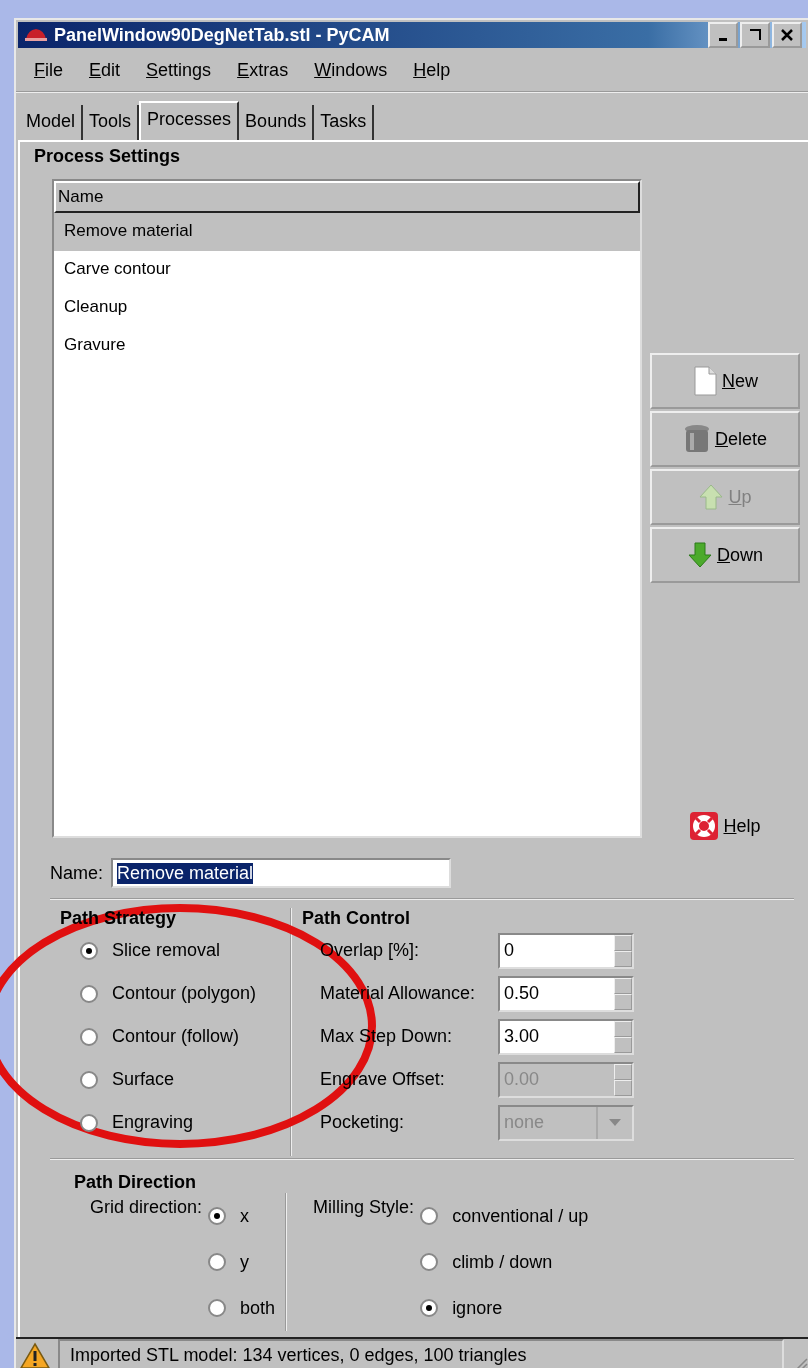 The height and width of the screenshot is (1368, 808). What do you see at coordinates (242, 1262) in the screenshot?
I see `radio-option: y` at bounding box center [242, 1262].